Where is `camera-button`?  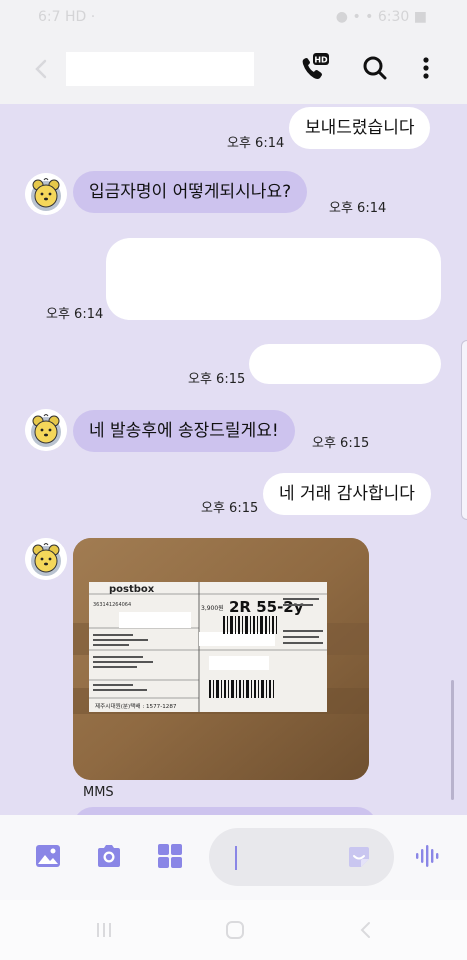
camera-button is located at coordinates (109, 856).